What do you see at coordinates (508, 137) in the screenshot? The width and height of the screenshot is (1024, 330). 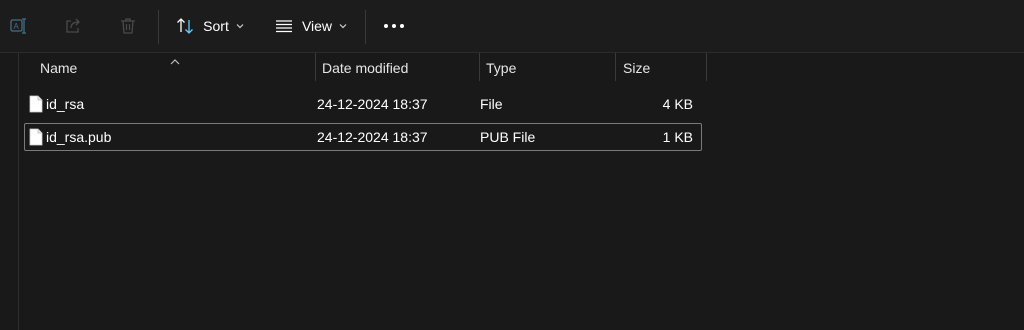 I see `file-type: PUB File` at bounding box center [508, 137].